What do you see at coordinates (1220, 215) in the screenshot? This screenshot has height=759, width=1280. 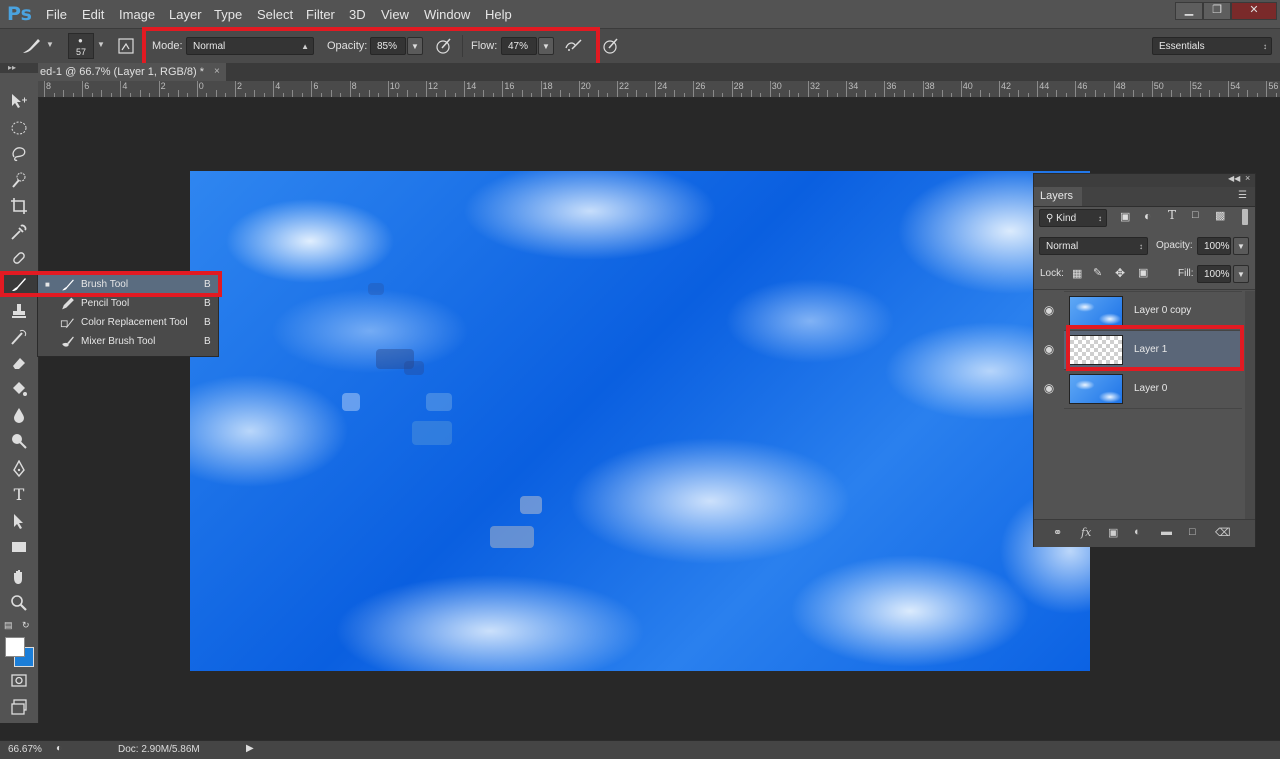 I see `filter-smart-object-icon: ▩` at bounding box center [1220, 215].